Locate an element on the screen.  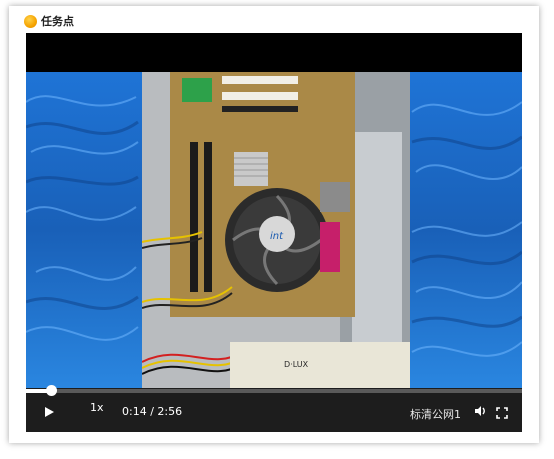
volume-icon is located at coordinates (480, 411).